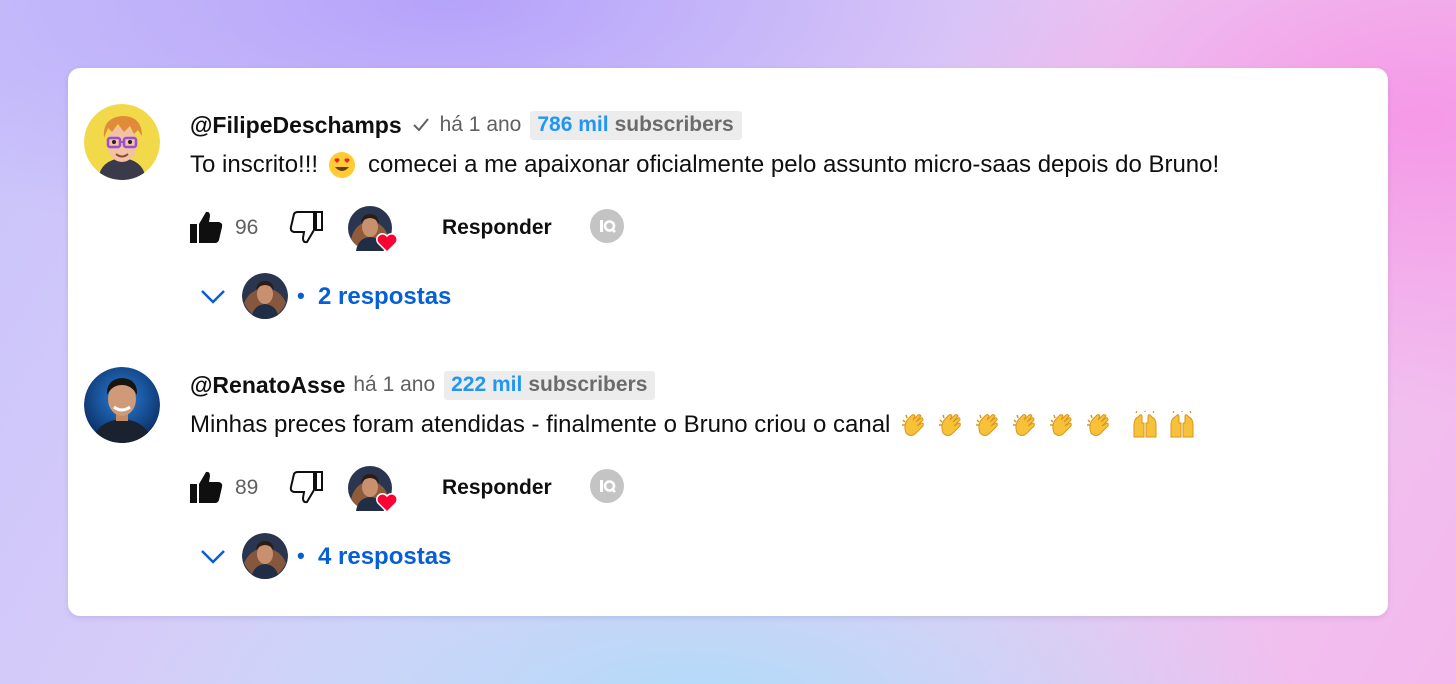 The height and width of the screenshot is (684, 1456). What do you see at coordinates (342, 165) in the screenshot?
I see `heart-eyes-emoji-icon` at bounding box center [342, 165].